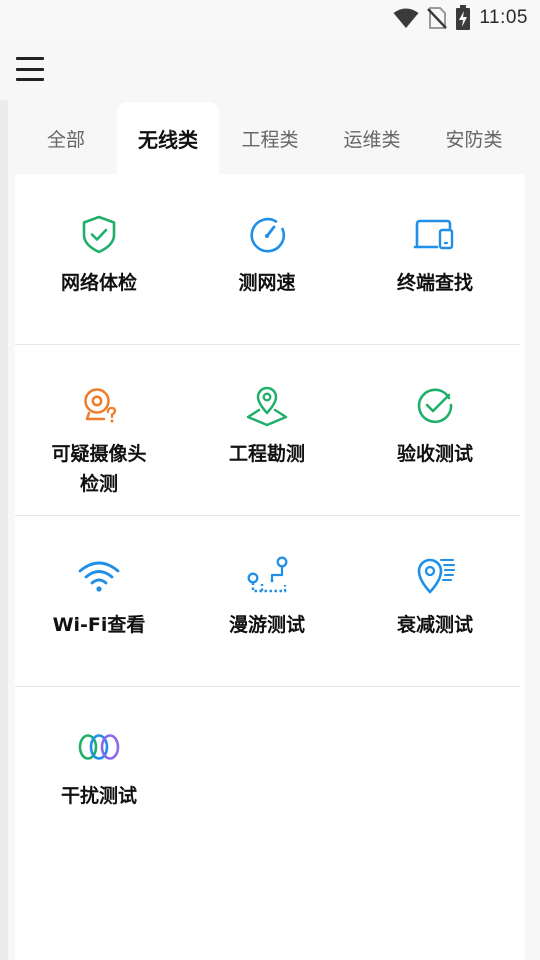 This screenshot has height=960, width=540. What do you see at coordinates (98, 283) in the screenshot?
I see `tool-label: 网络体检` at bounding box center [98, 283].